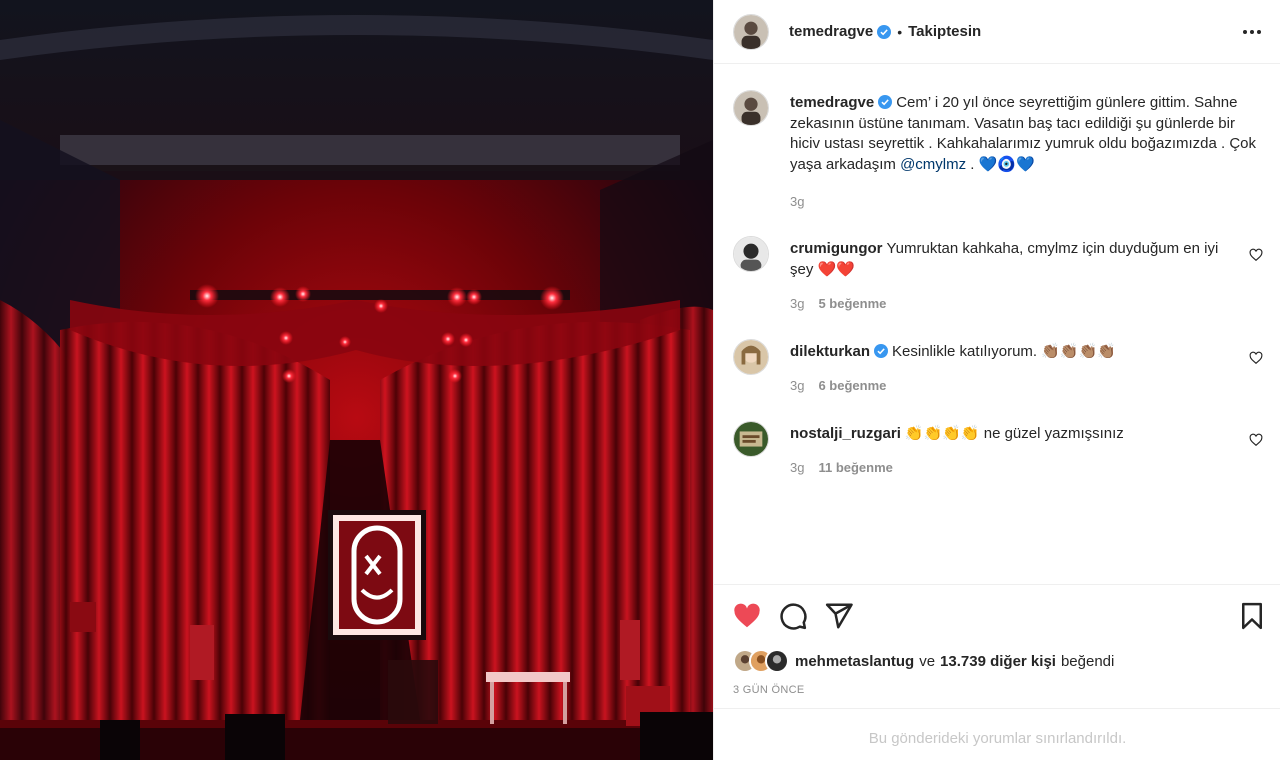 This screenshot has width=1280, height=760. What do you see at coordinates (751, 108) in the screenshot?
I see `caption-author-avatar` at bounding box center [751, 108].